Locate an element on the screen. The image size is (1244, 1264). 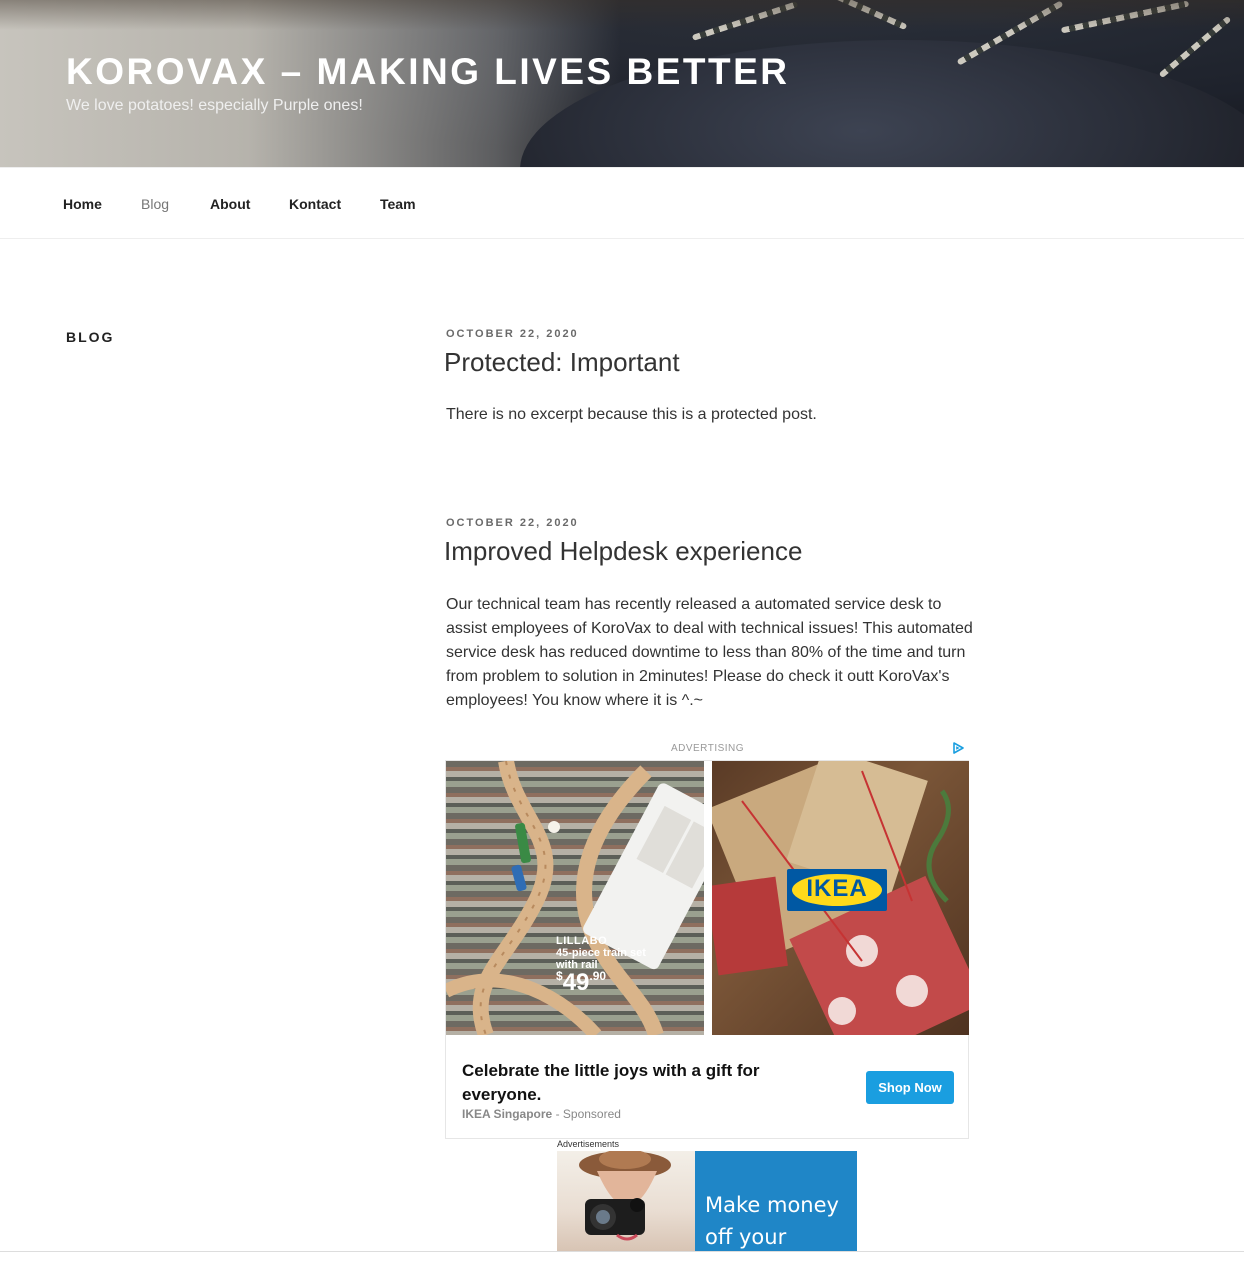
ad-price: $49.90 is located at coordinates (581, 983).